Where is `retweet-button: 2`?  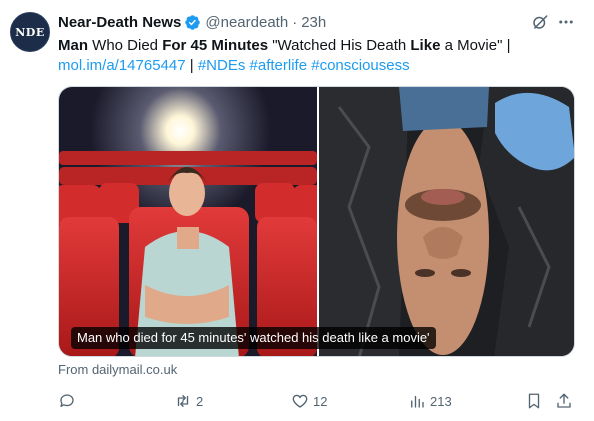 retweet-button: 2 is located at coordinates (188, 401).